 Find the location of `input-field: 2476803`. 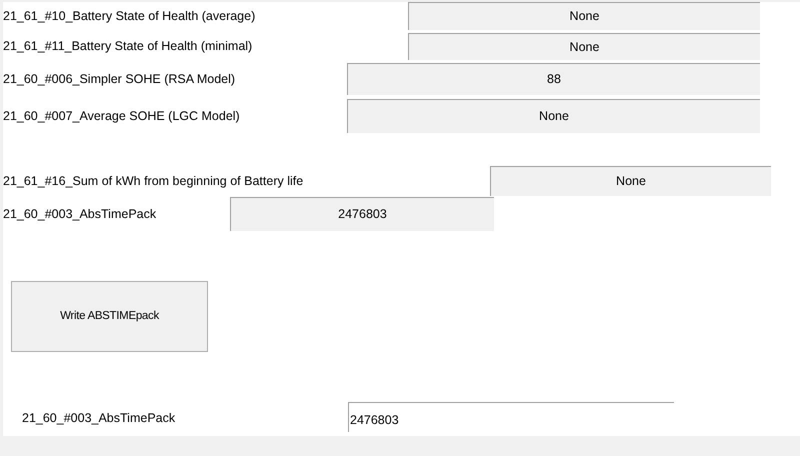

input-field: 2476803 is located at coordinates (511, 417).